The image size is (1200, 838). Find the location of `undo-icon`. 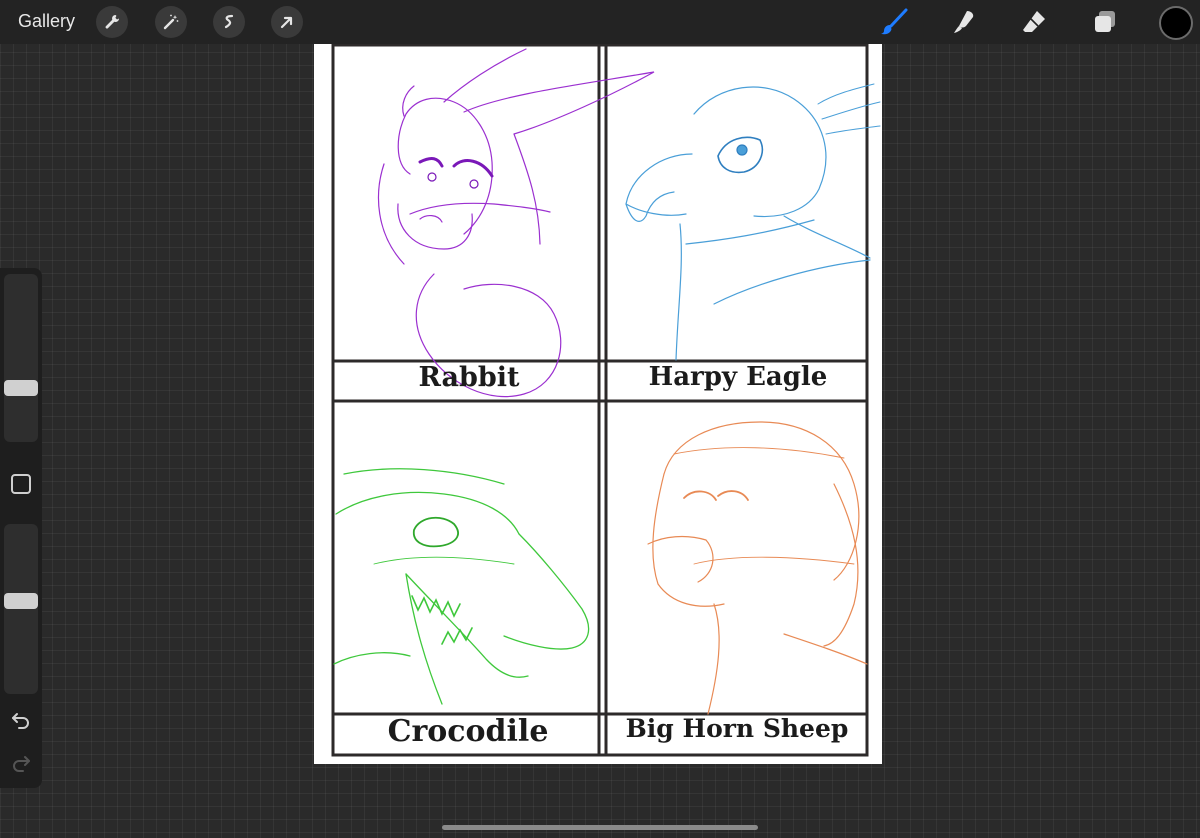

undo-icon is located at coordinates (21, 720).